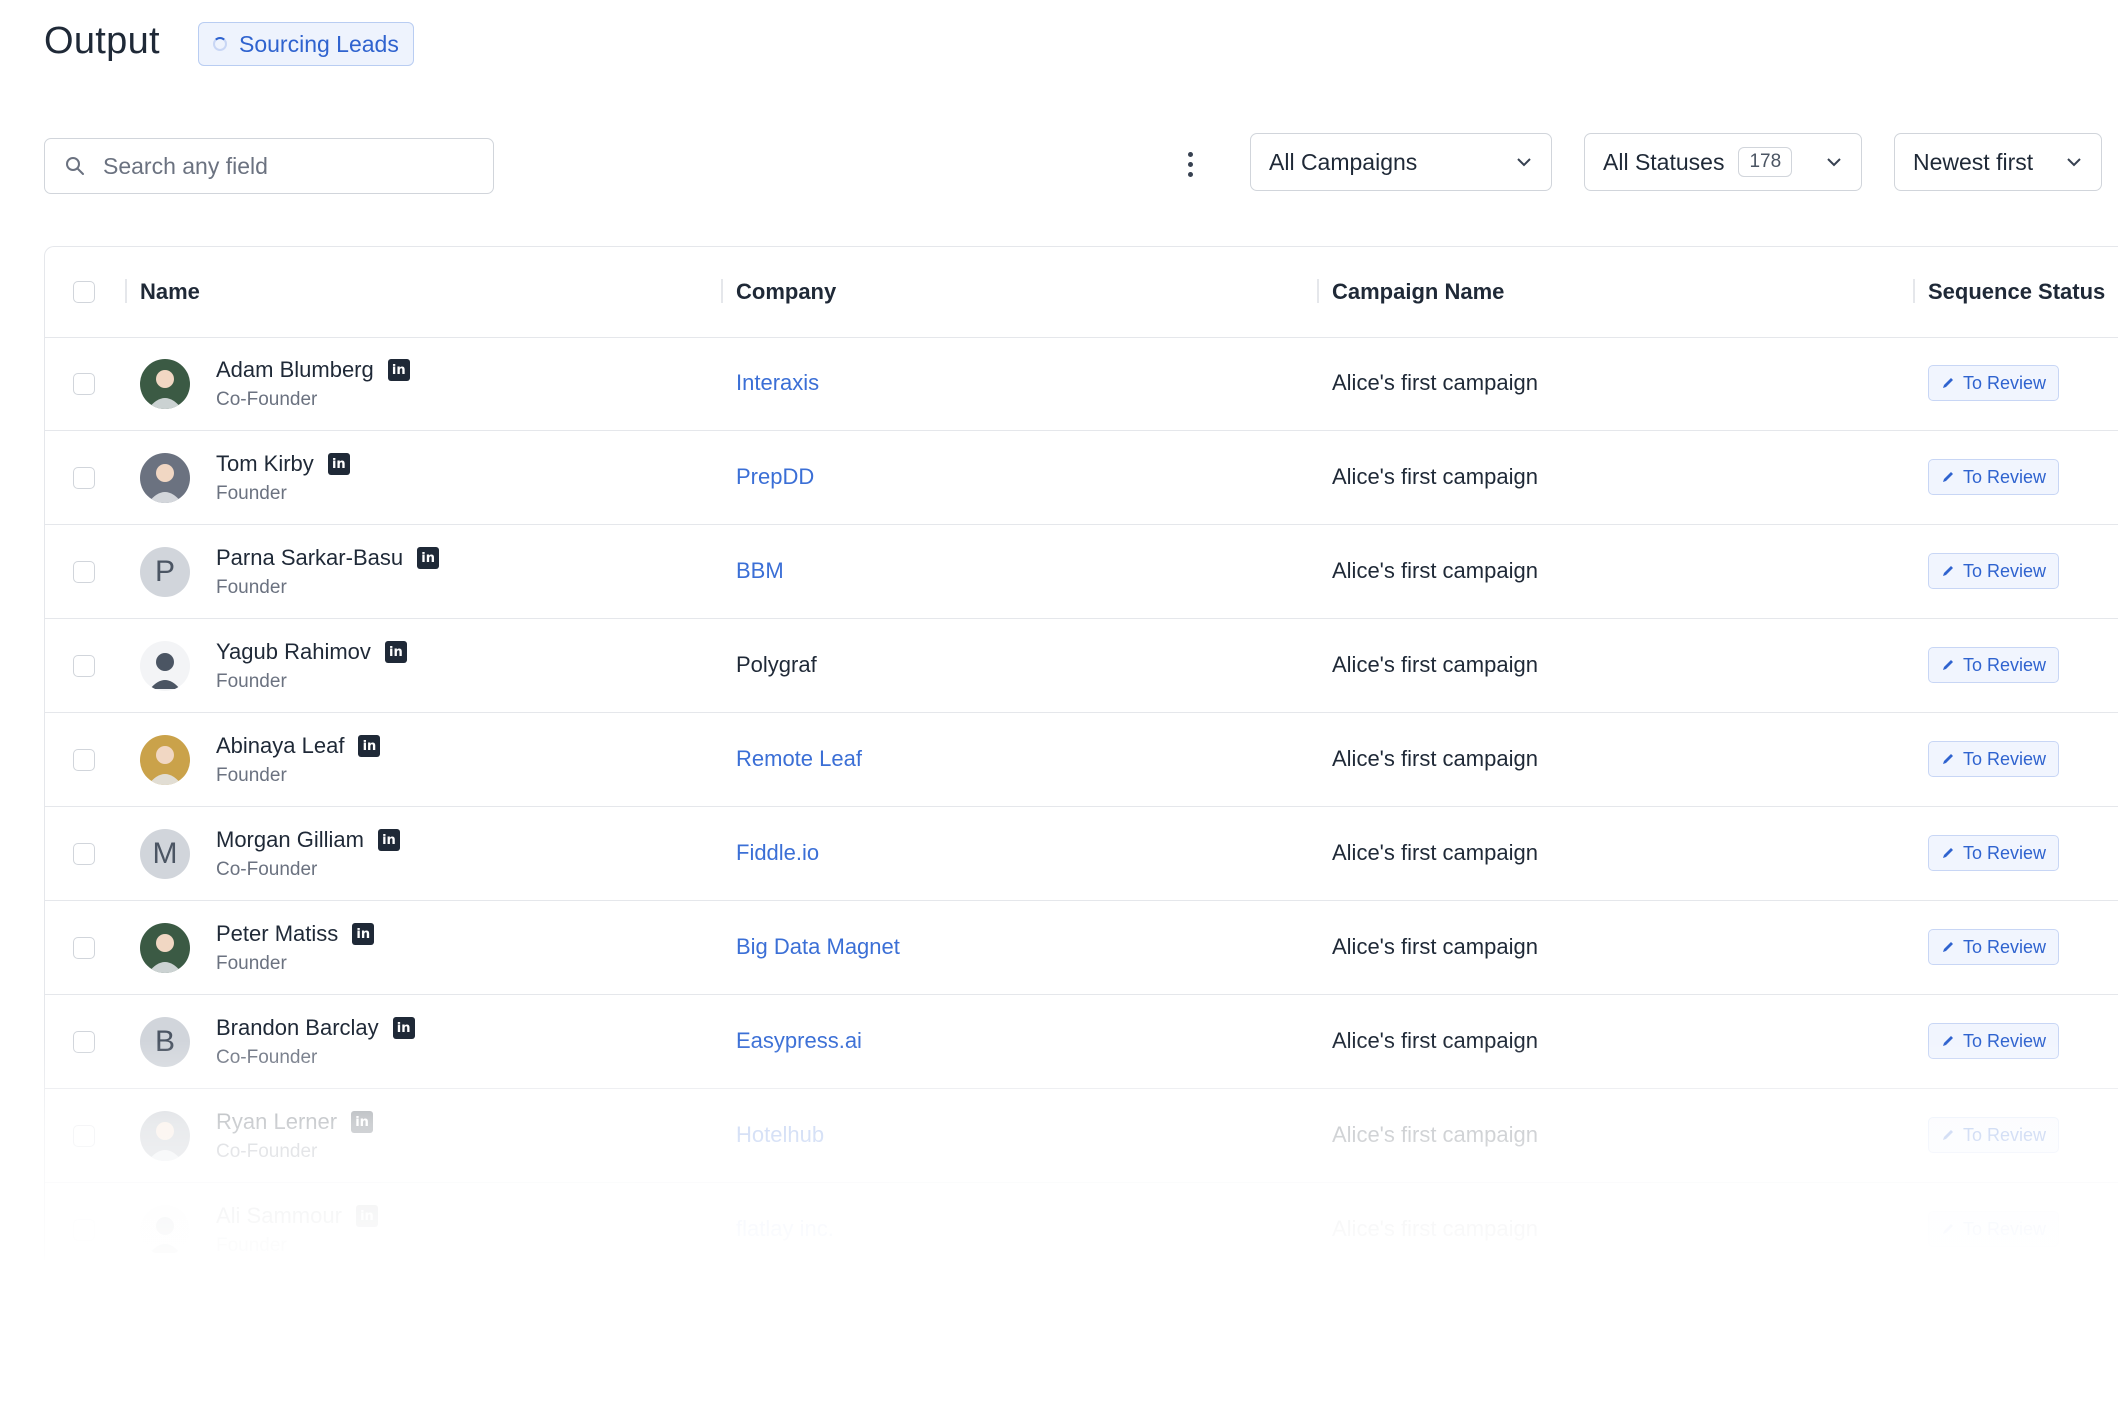 The width and height of the screenshot is (2118, 1428). What do you see at coordinates (265, 464) in the screenshot?
I see `lead-name-text: Tom Kirby` at bounding box center [265, 464].